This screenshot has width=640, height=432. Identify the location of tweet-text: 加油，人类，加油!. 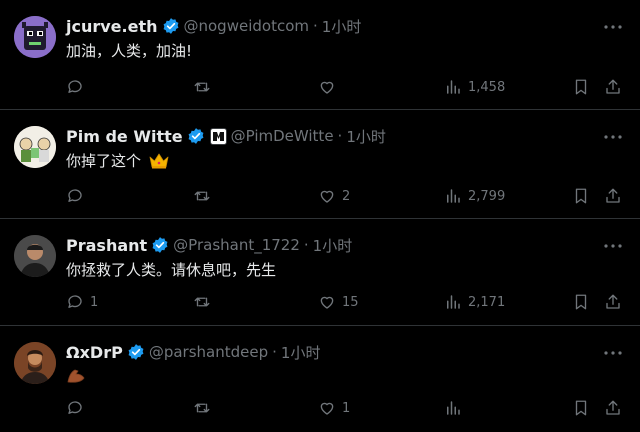
(129, 50).